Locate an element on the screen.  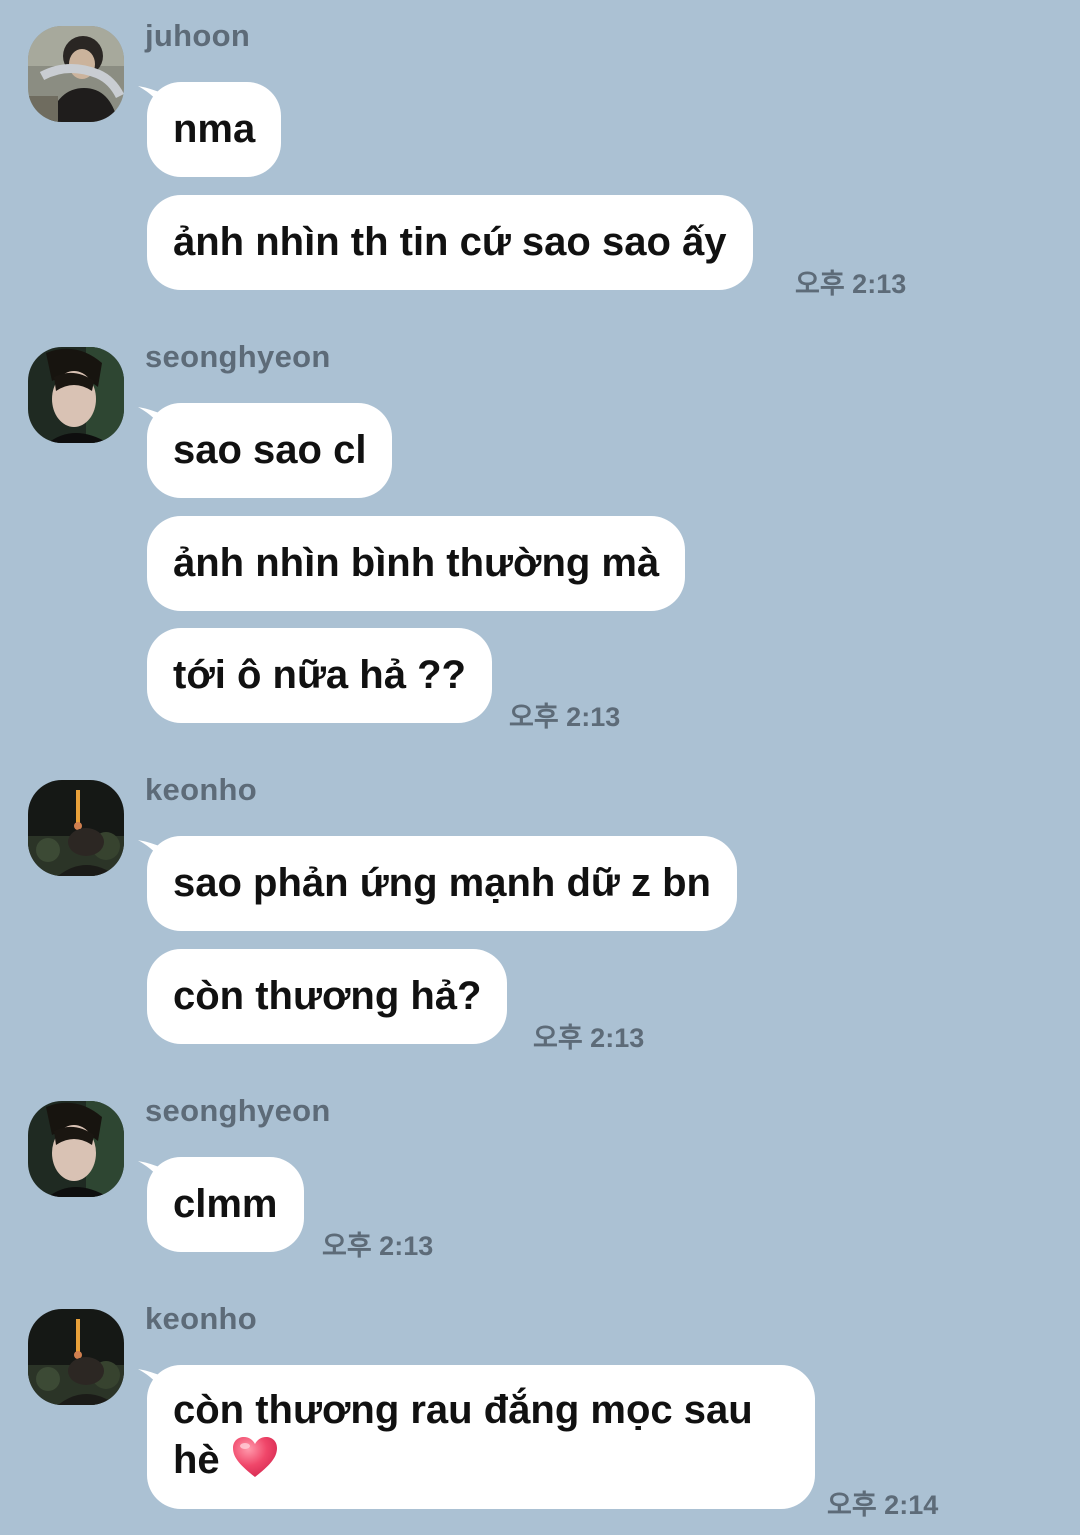
heart-emoji-icon is located at coordinates (254, 1457).